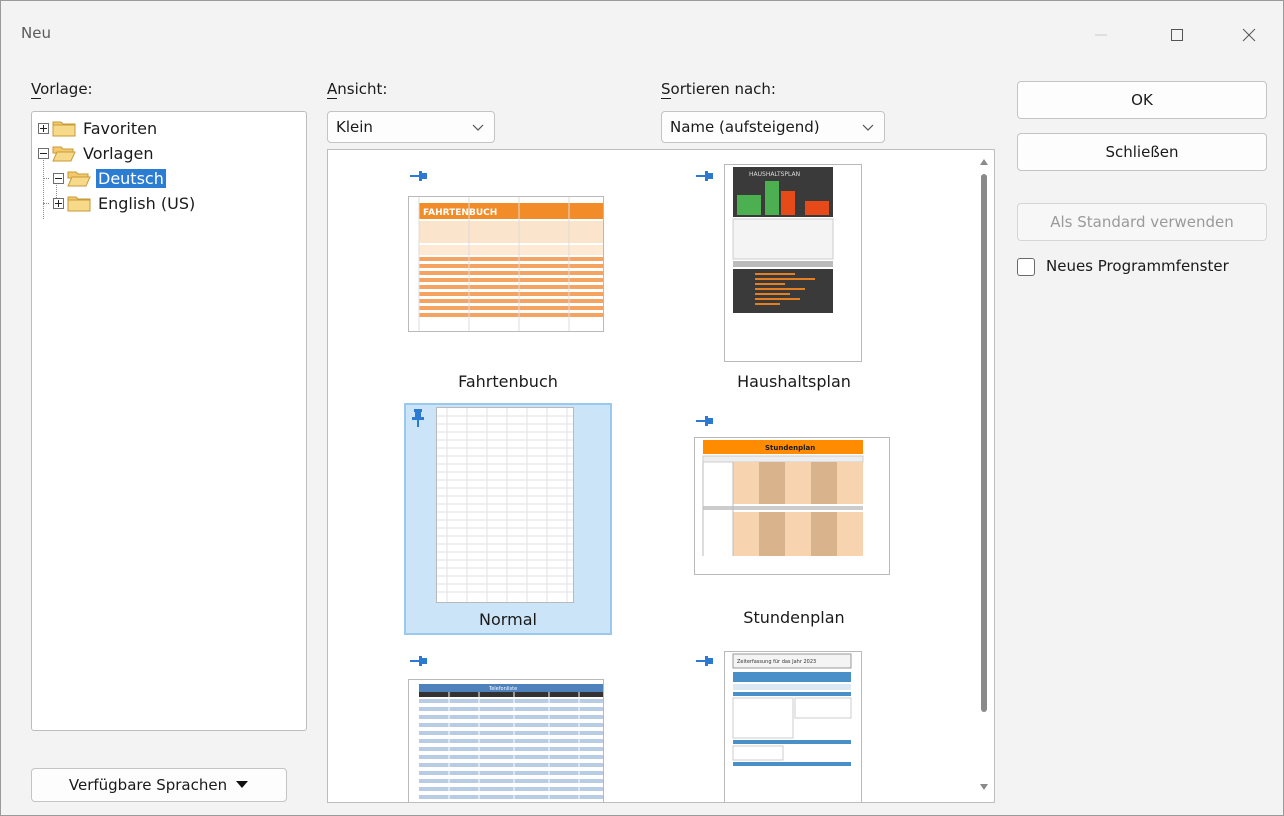  I want to click on template-tile-stundenplan: Stundenplan Stundenplan, so click(794, 519).